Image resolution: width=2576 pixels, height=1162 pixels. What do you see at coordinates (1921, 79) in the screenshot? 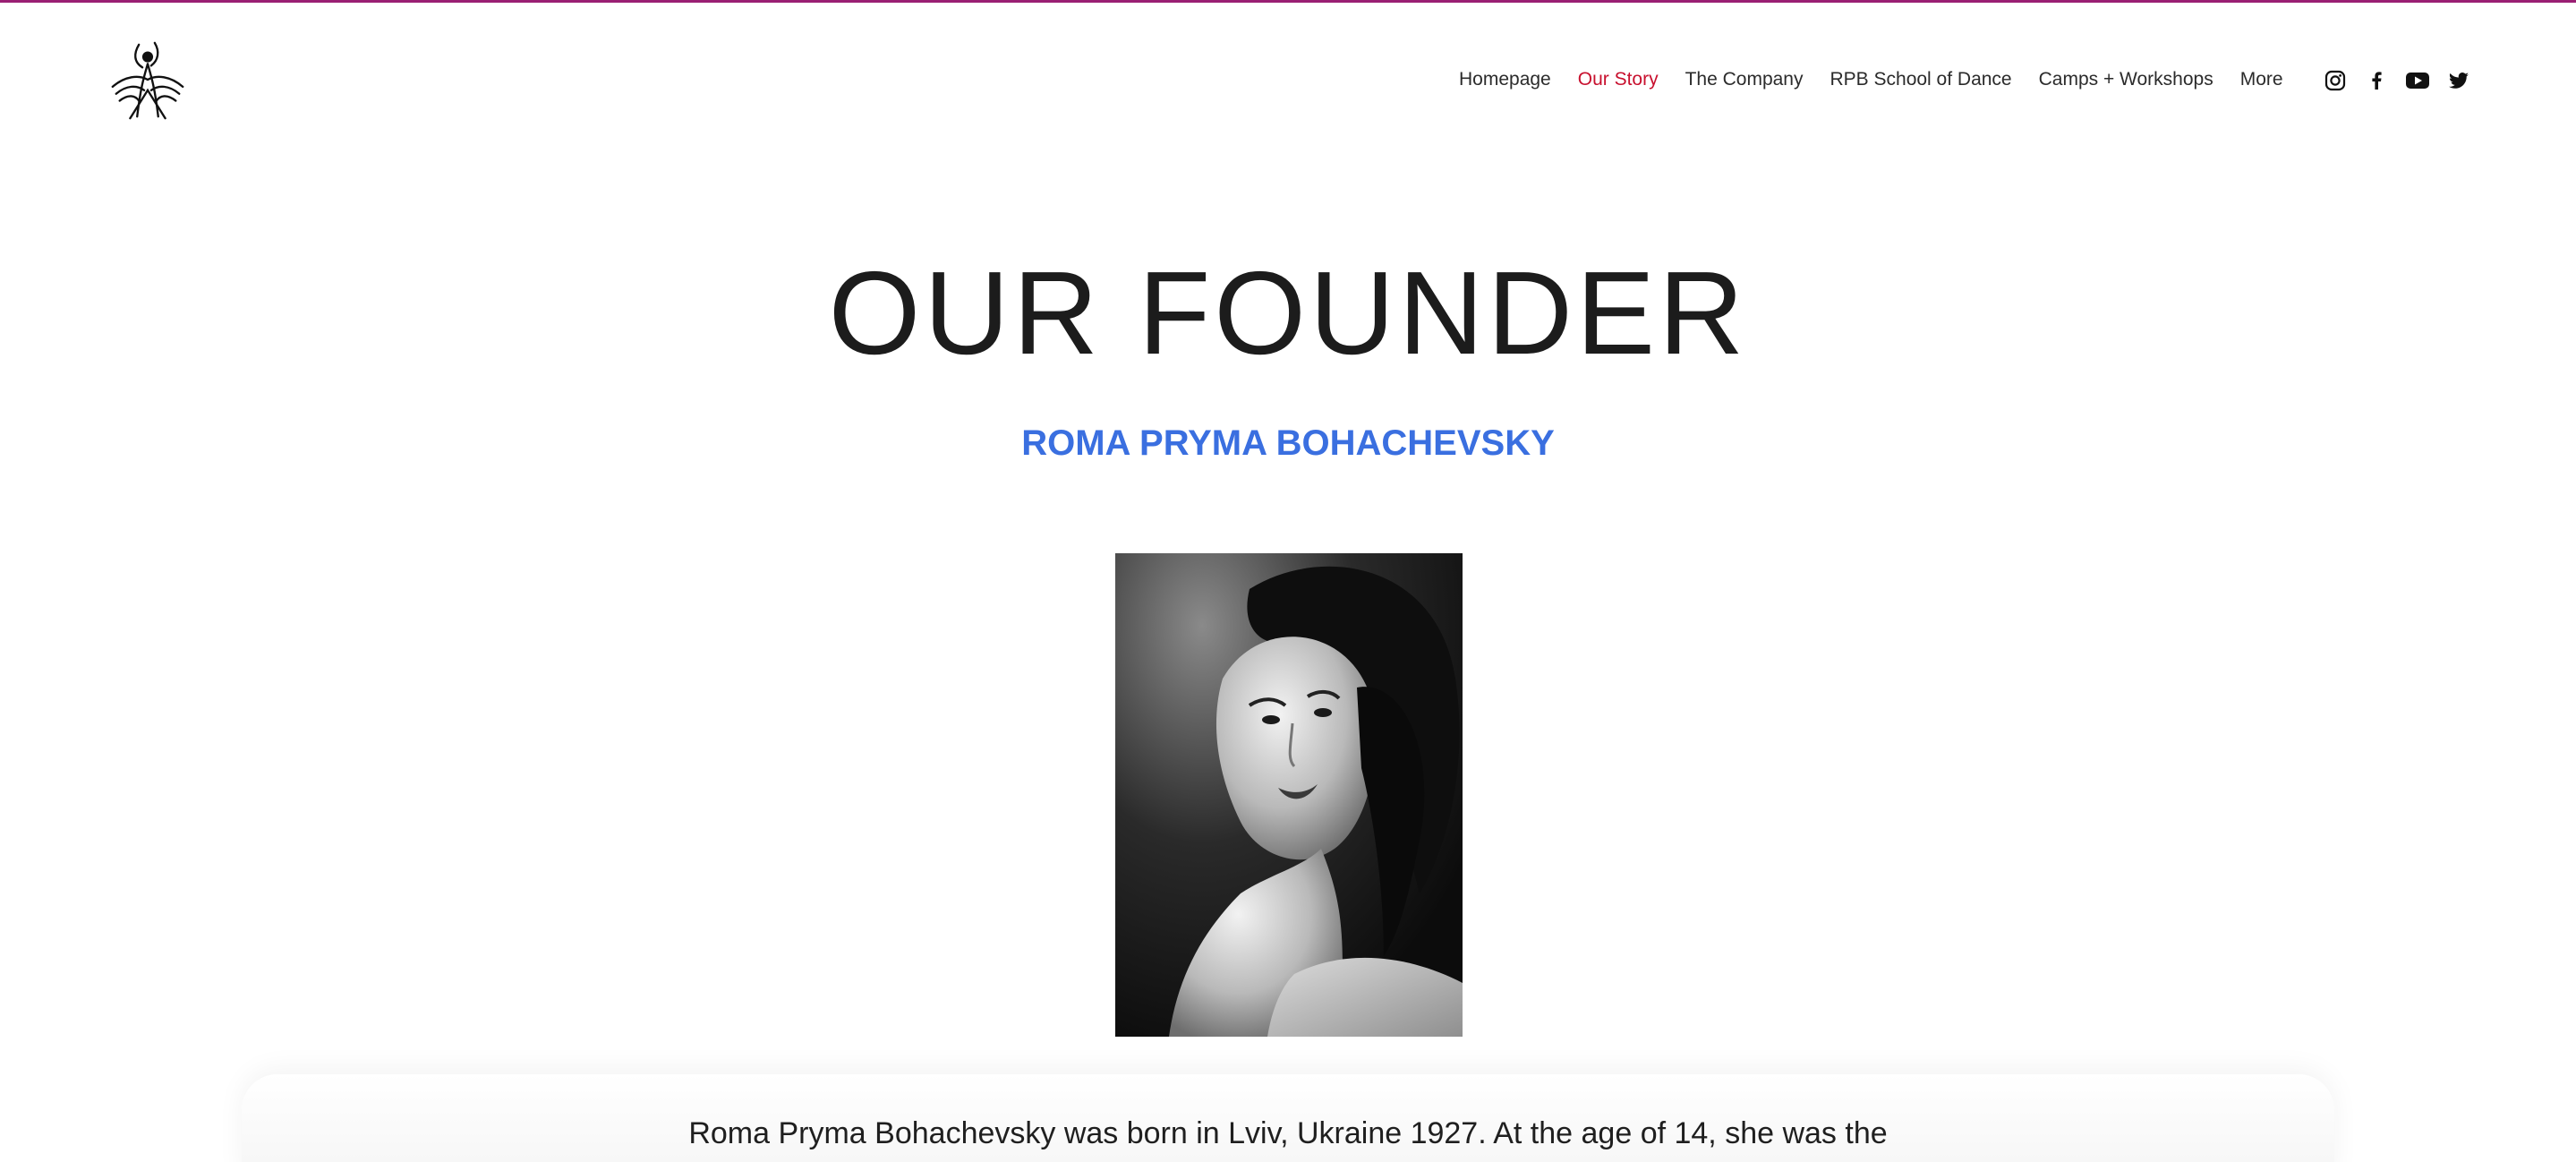
I see `nav-rpb-school-of-dance: RPB School of Dance` at bounding box center [1921, 79].